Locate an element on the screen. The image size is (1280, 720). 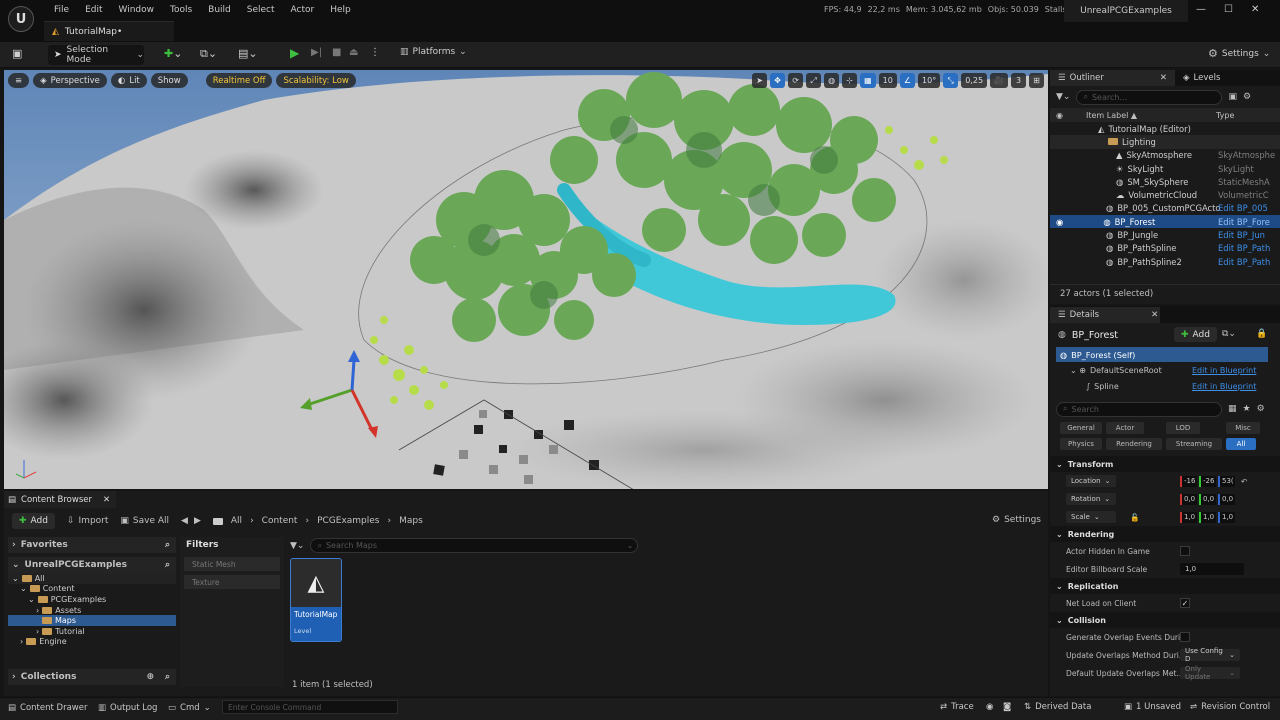
asset-tile: ◭ TutorialMap Level is located at coordinates (316, 600).